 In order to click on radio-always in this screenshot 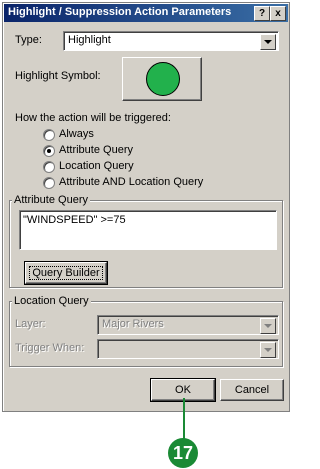, I will do `click(49, 135)`.